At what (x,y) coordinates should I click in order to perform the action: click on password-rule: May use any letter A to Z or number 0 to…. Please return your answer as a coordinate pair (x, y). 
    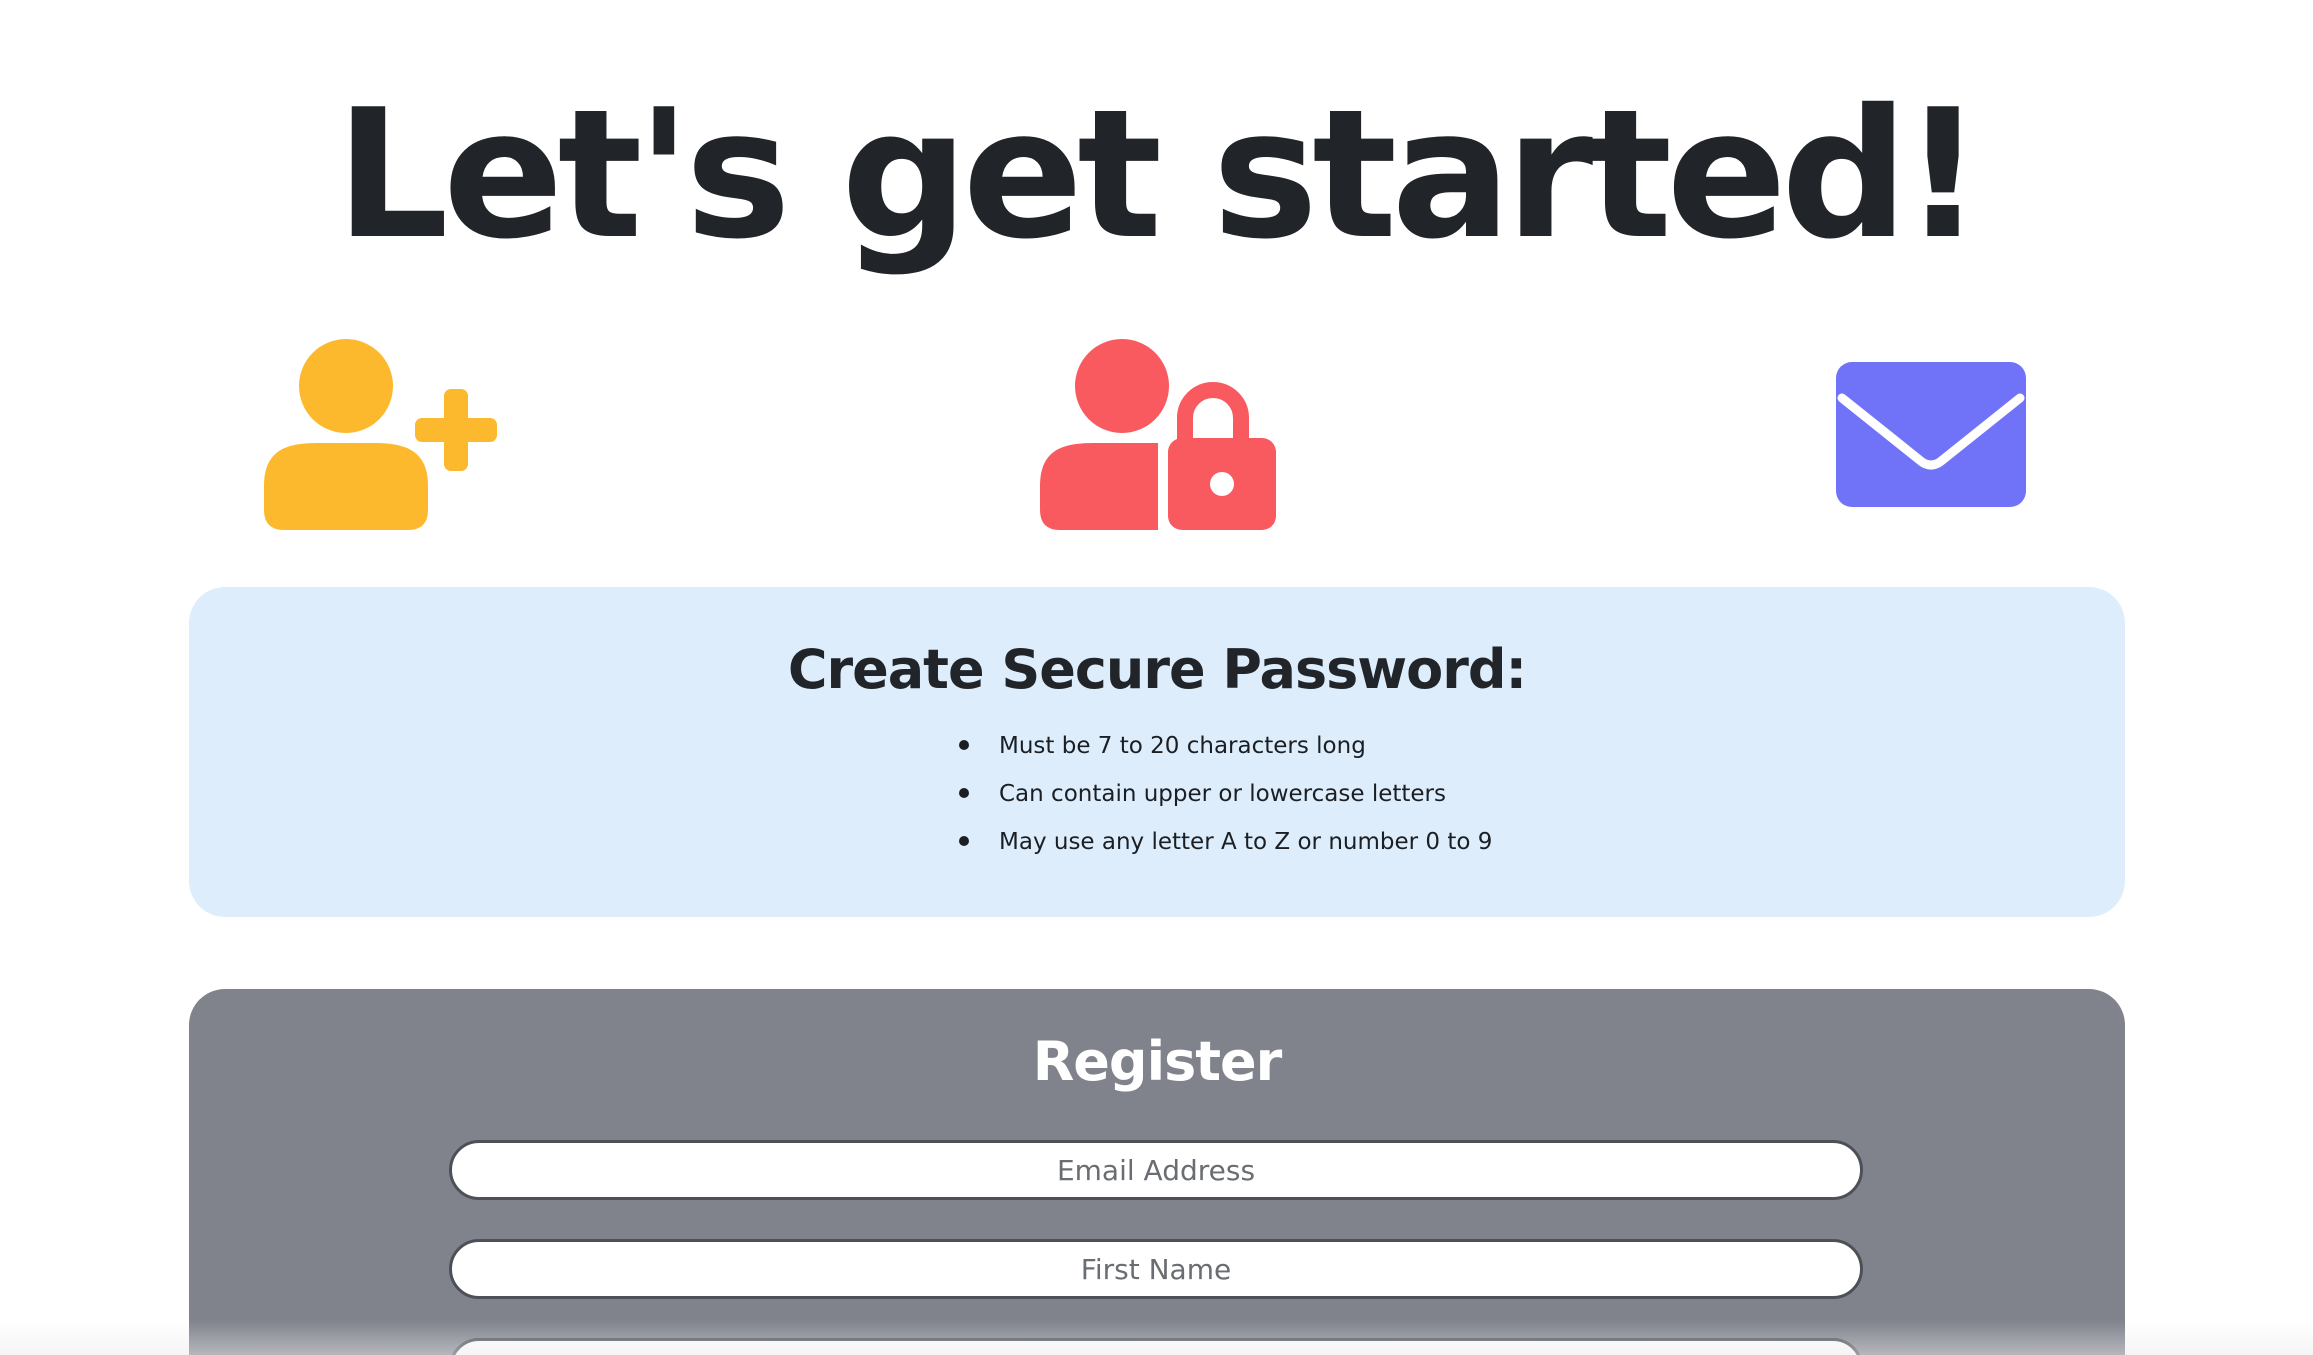
    Looking at the image, I should click on (1225, 842).